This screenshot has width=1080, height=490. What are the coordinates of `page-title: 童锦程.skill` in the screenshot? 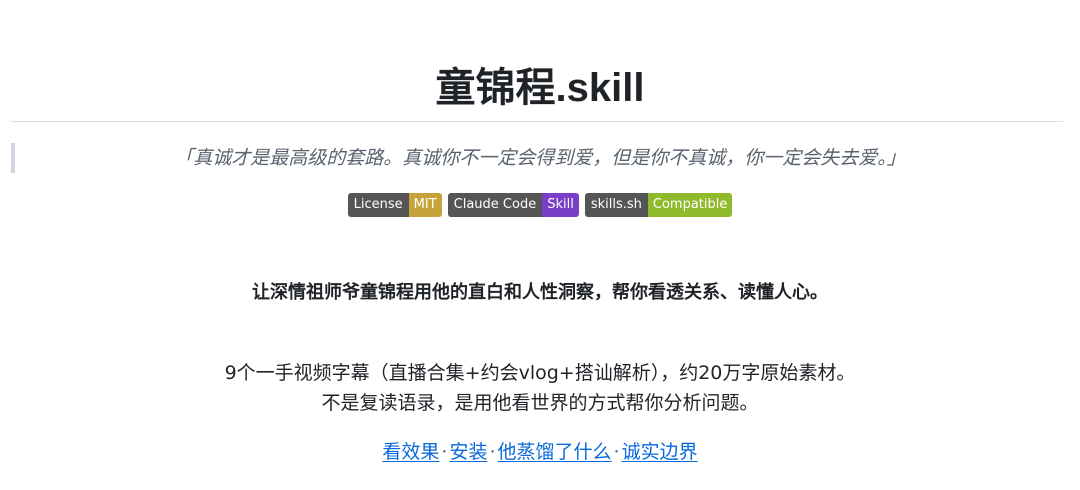 It's located at (540, 88).